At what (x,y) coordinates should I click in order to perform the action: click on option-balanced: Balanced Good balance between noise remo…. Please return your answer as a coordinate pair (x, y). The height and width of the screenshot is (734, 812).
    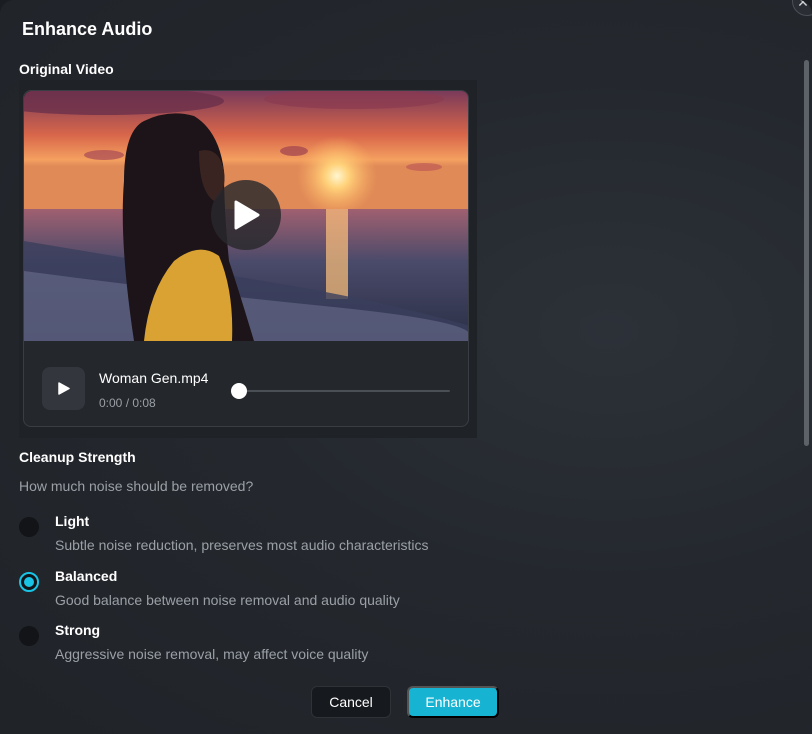
    Looking at the image, I should click on (269, 590).